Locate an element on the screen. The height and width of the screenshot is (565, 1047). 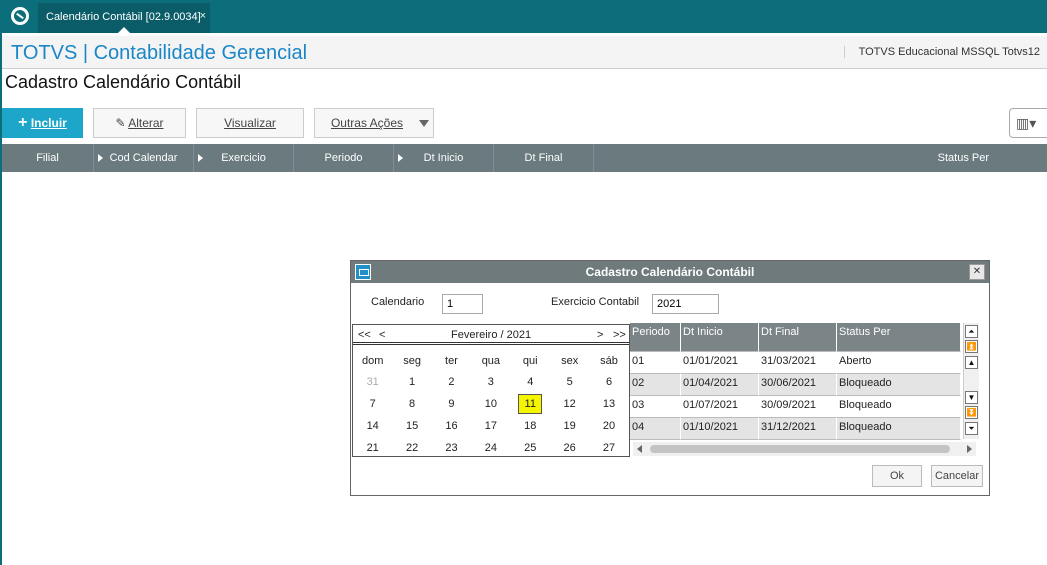
periods-cell: 01/04/2021 is located at coordinates (720, 385).